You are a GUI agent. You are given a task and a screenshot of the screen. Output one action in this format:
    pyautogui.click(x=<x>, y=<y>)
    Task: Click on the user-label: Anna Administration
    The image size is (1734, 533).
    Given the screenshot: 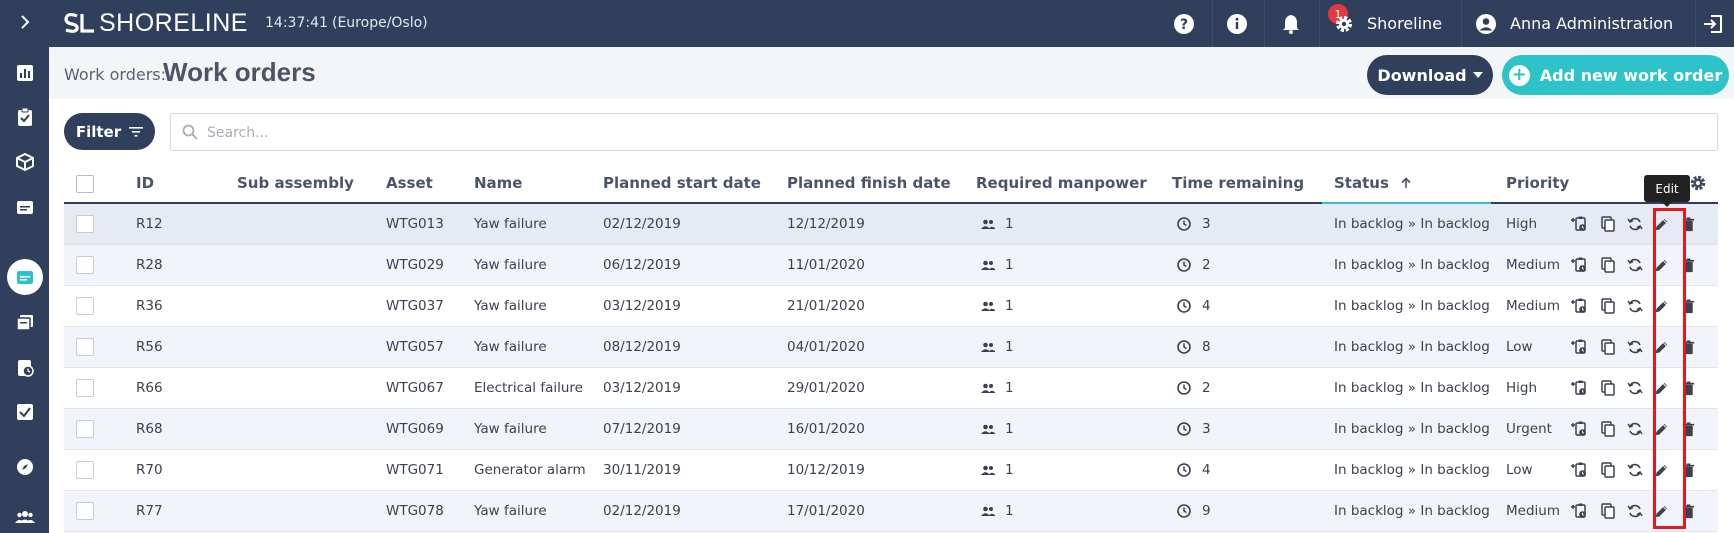 What is the action you would take?
    pyautogui.click(x=1591, y=23)
    